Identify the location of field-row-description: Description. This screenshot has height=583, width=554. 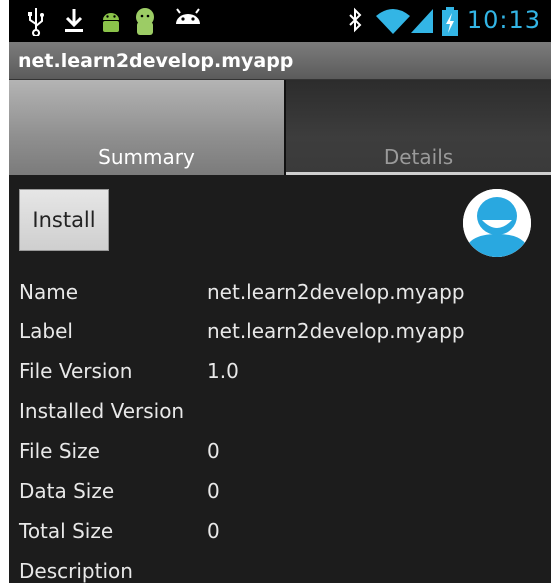
(281, 571).